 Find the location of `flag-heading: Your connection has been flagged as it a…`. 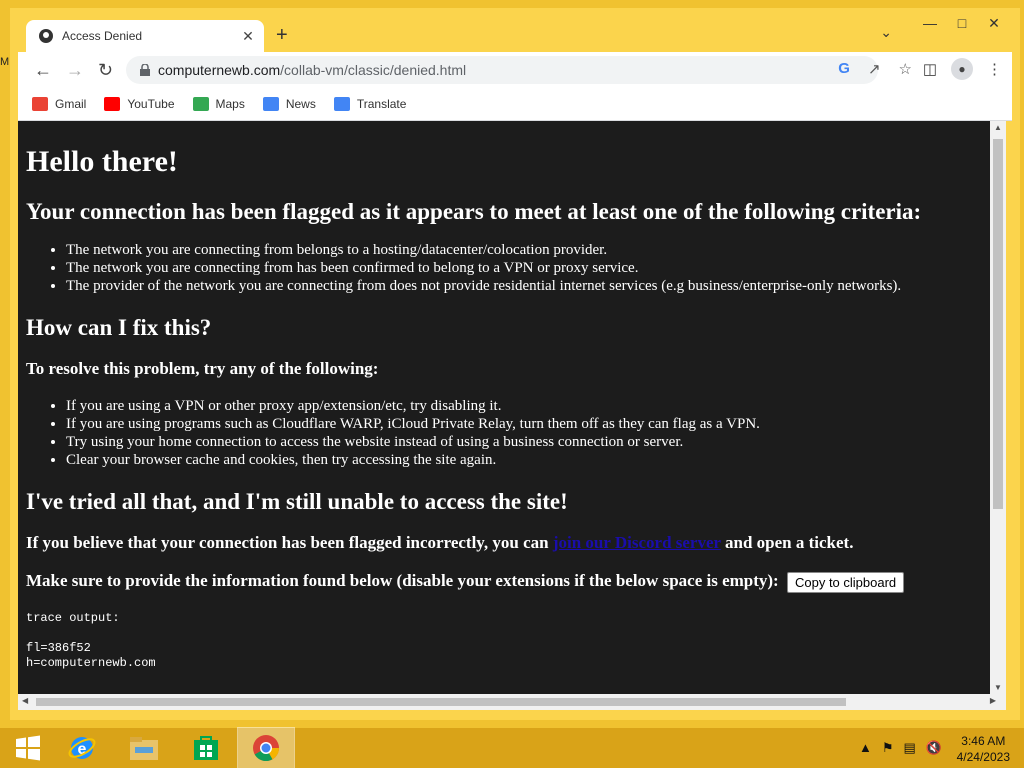

flag-heading: Your connection has been flagged as it a… is located at coordinates (474, 211).